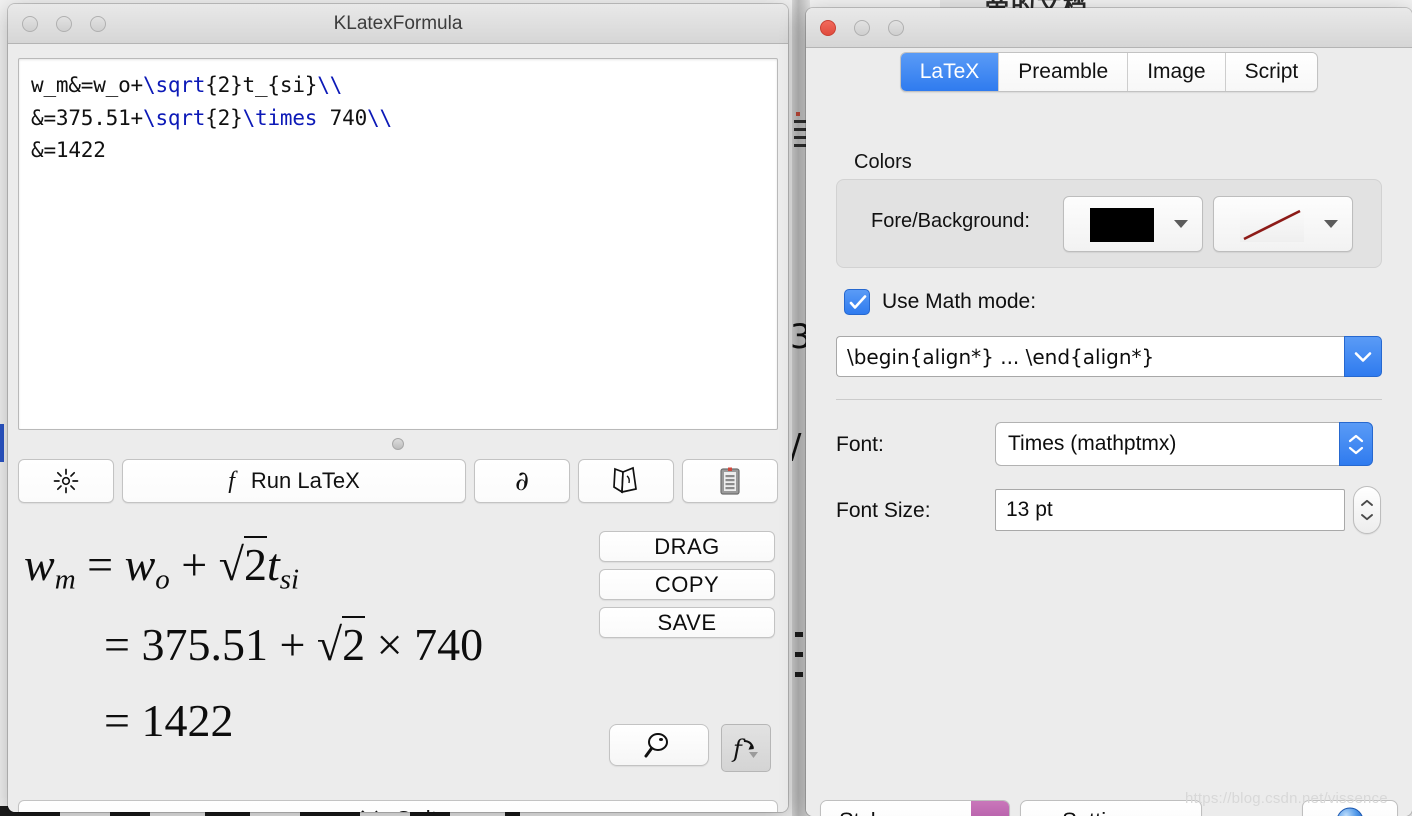 This screenshot has height=816, width=1412. What do you see at coordinates (187, 85) in the screenshot?
I see `code-line: w_m&=w_o+\sqrt{2}t_{si}\\` at bounding box center [187, 85].